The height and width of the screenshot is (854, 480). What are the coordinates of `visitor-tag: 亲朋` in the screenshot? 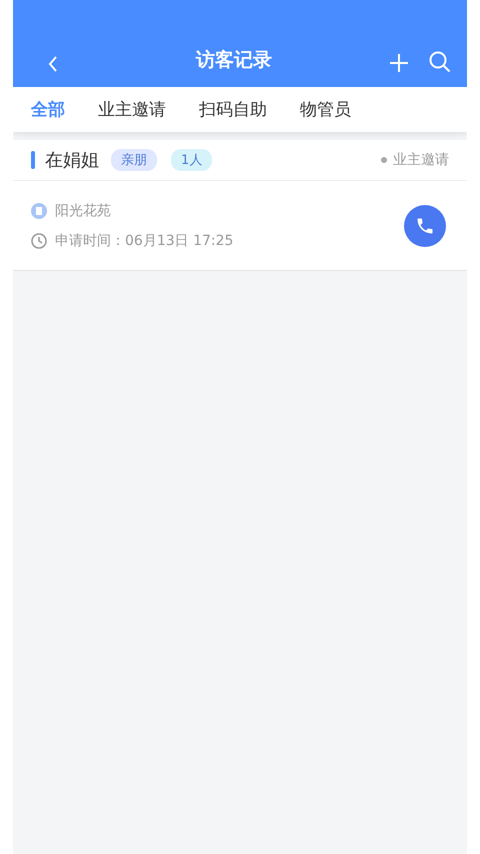 It's located at (134, 160).